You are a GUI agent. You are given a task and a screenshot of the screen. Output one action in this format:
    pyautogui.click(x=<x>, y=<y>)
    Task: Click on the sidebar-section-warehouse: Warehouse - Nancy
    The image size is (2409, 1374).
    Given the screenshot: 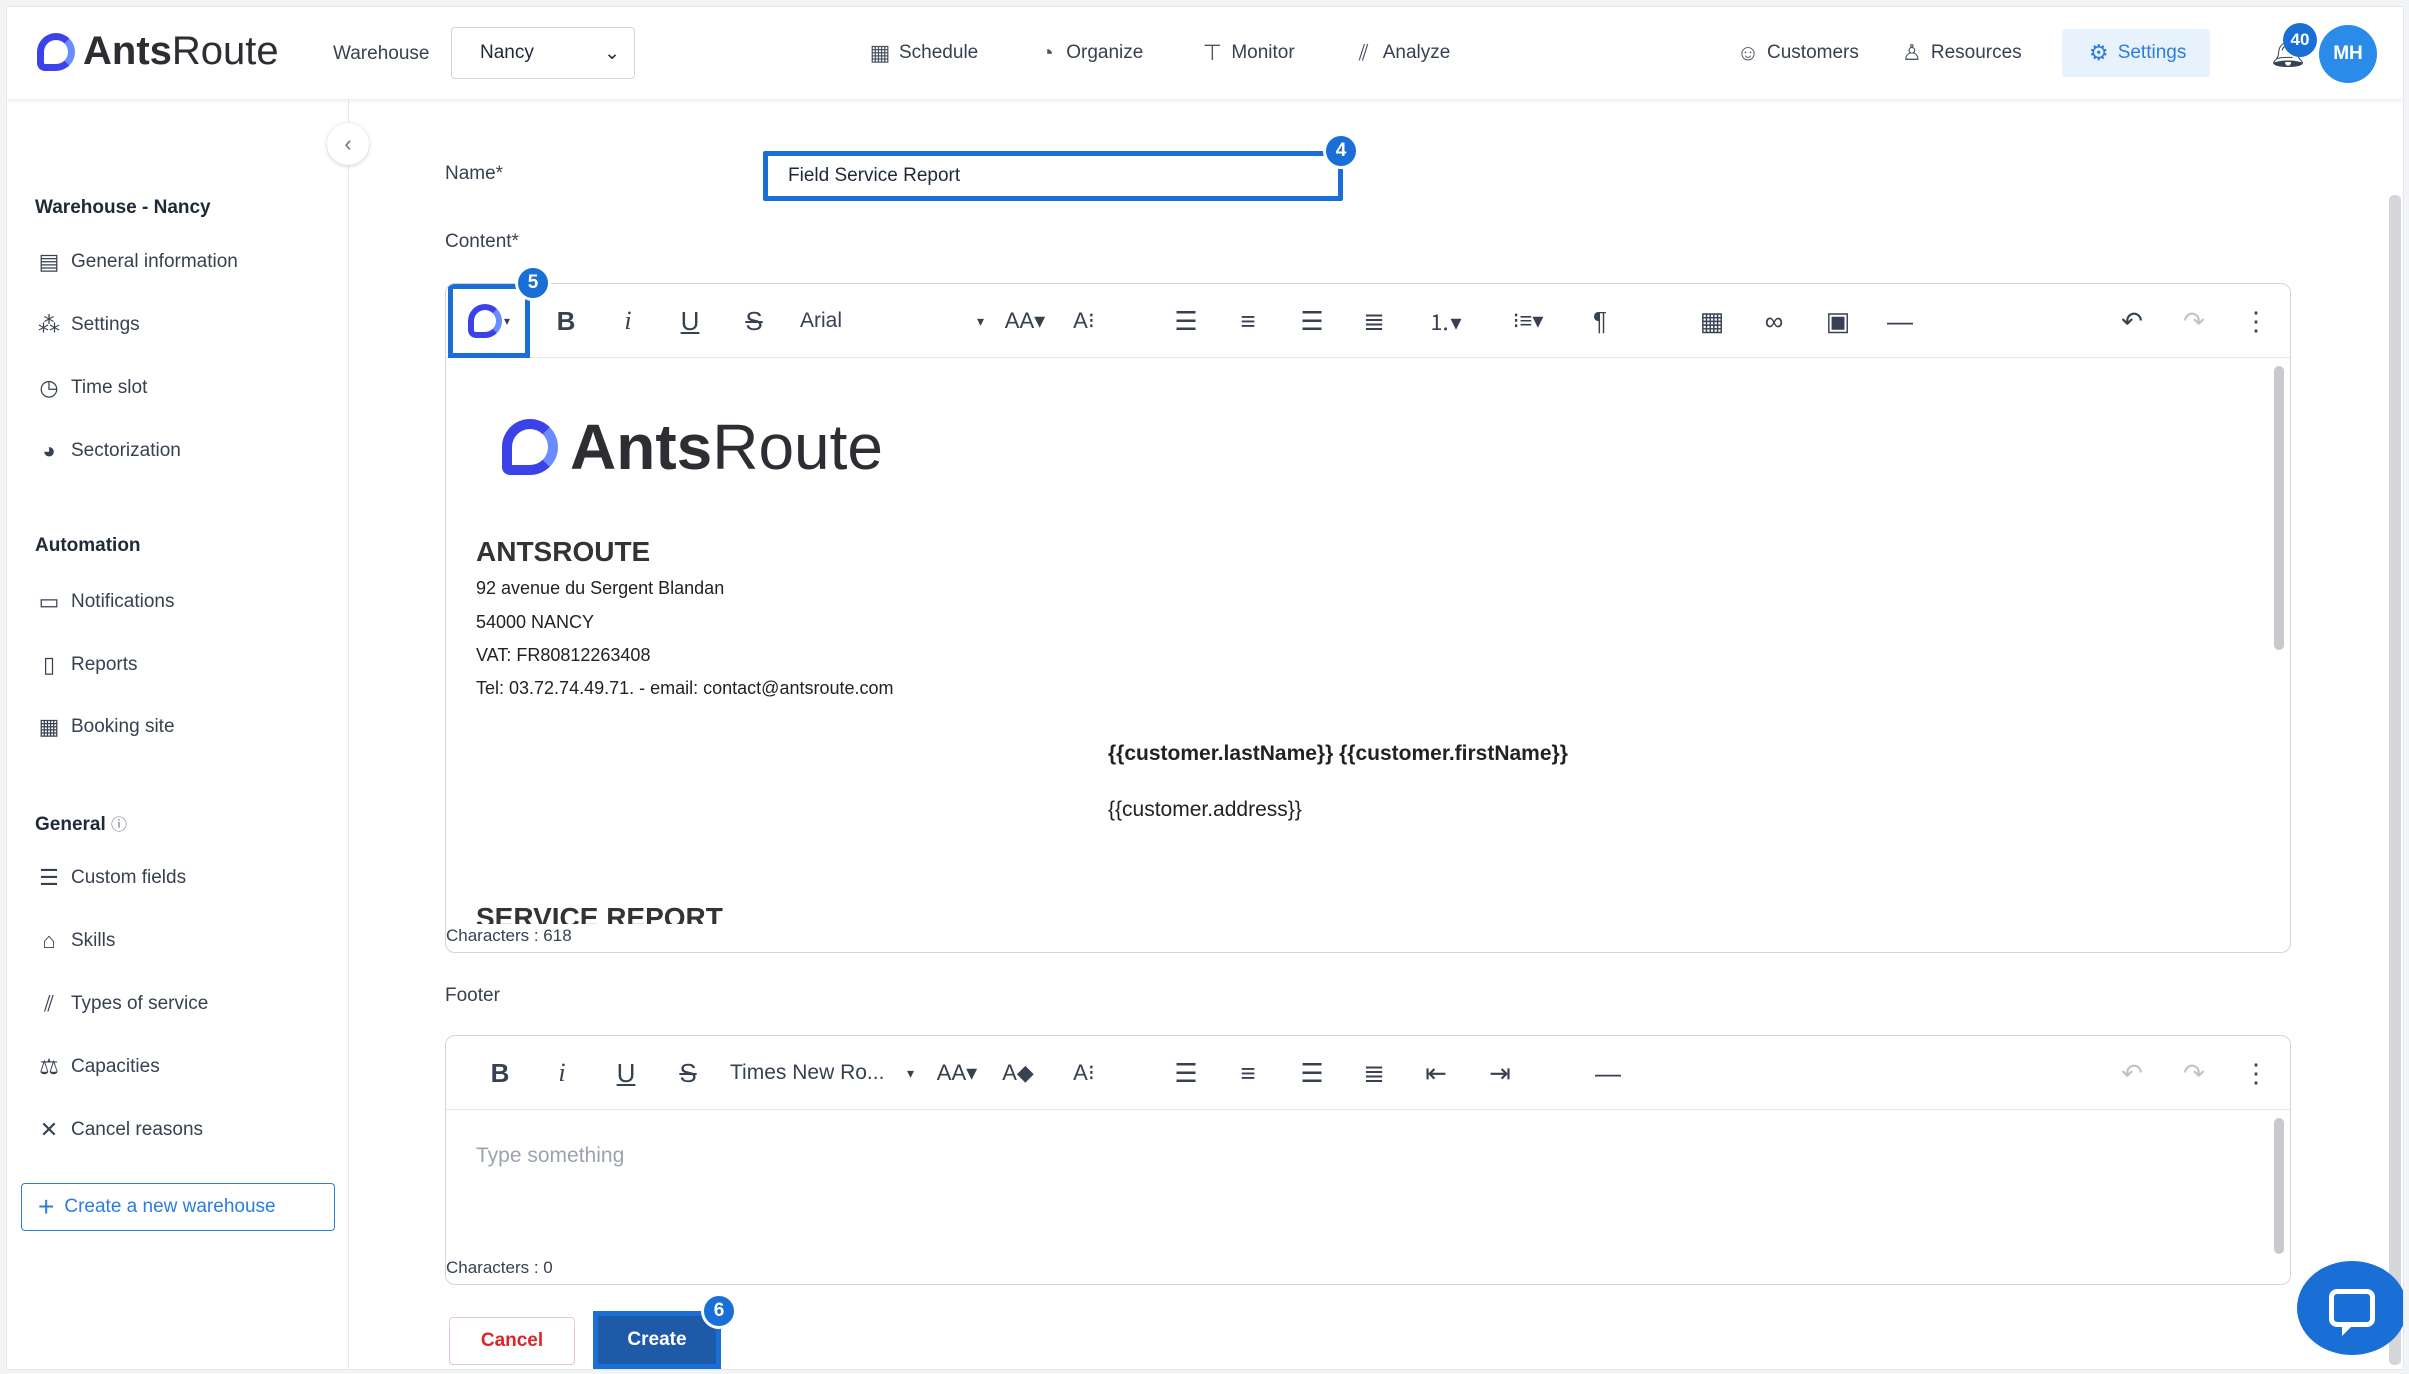 What is the action you would take?
    pyautogui.click(x=123, y=207)
    